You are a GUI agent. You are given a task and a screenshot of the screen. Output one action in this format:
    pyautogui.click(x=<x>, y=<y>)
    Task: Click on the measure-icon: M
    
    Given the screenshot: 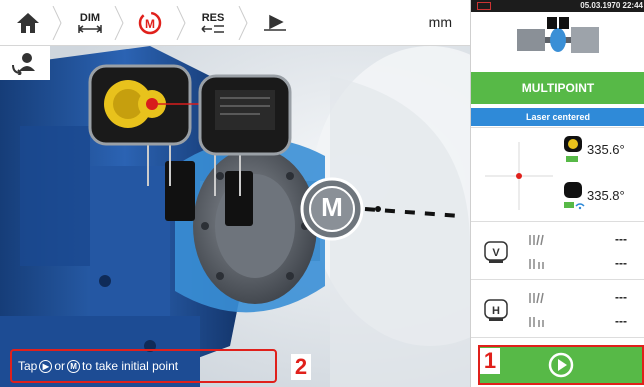 What is the action you would take?
    pyautogui.click(x=150, y=23)
    